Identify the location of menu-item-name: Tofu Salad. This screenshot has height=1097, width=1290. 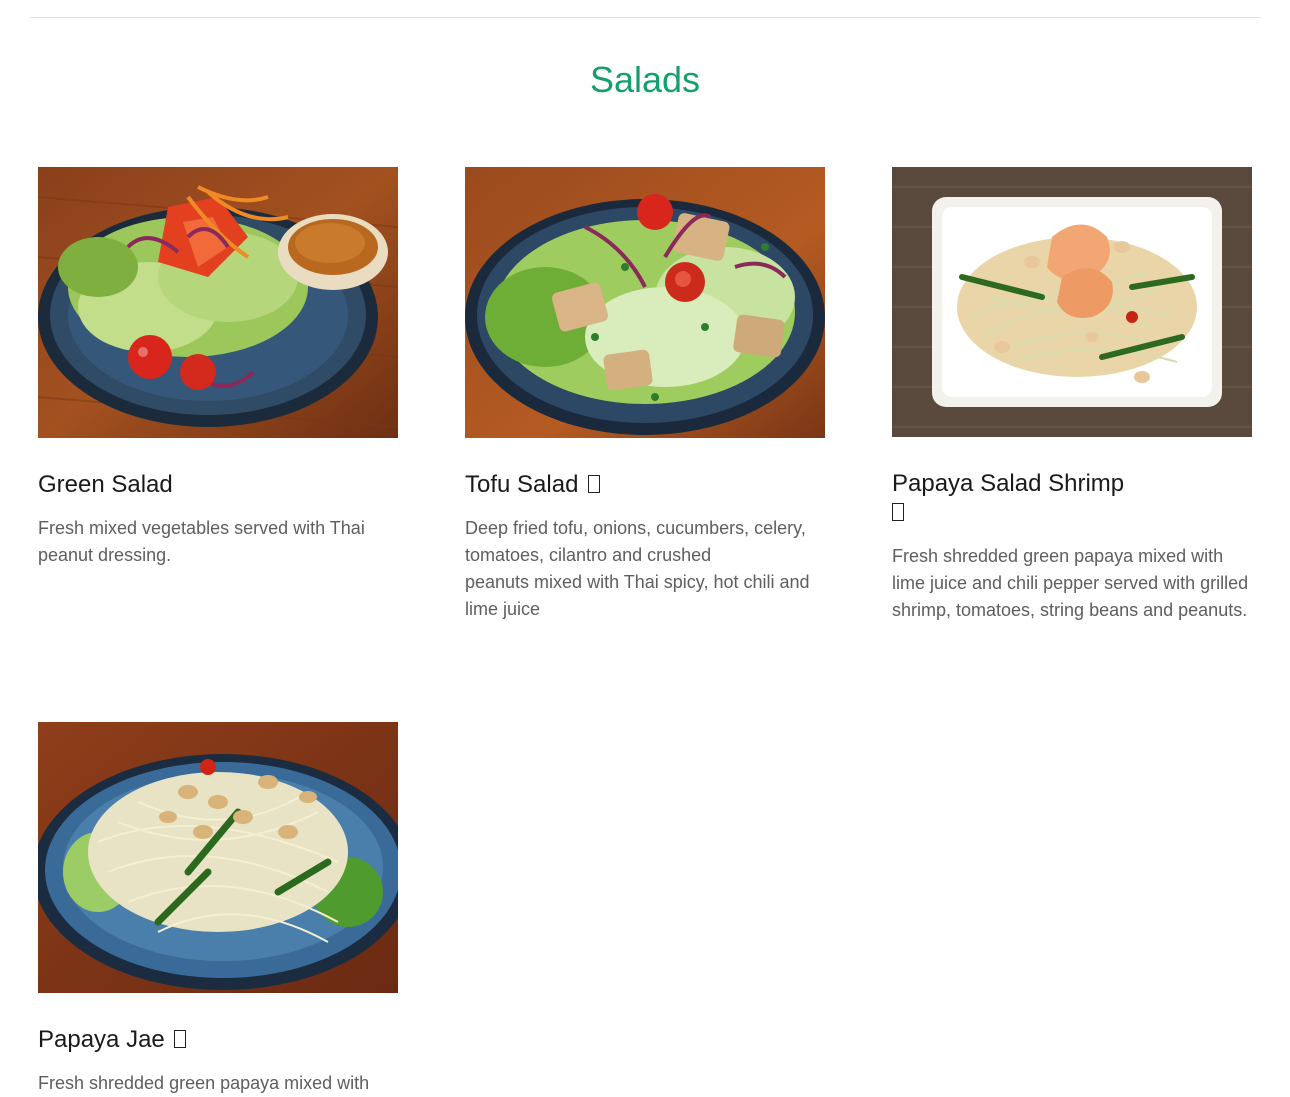
(645, 484).